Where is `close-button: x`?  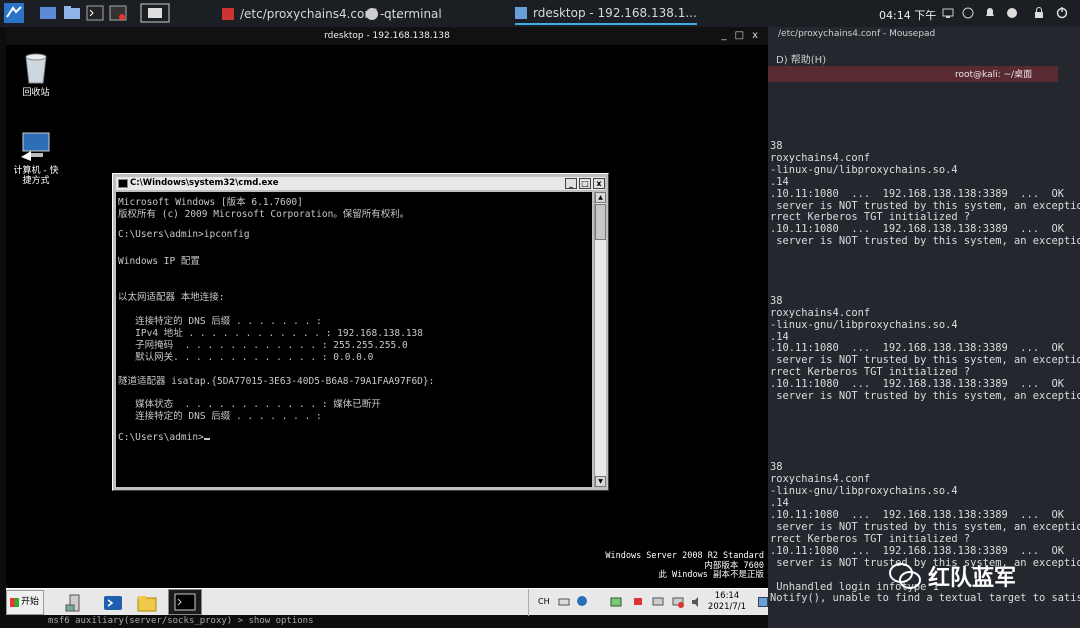 close-button: x is located at coordinates (755, 36).